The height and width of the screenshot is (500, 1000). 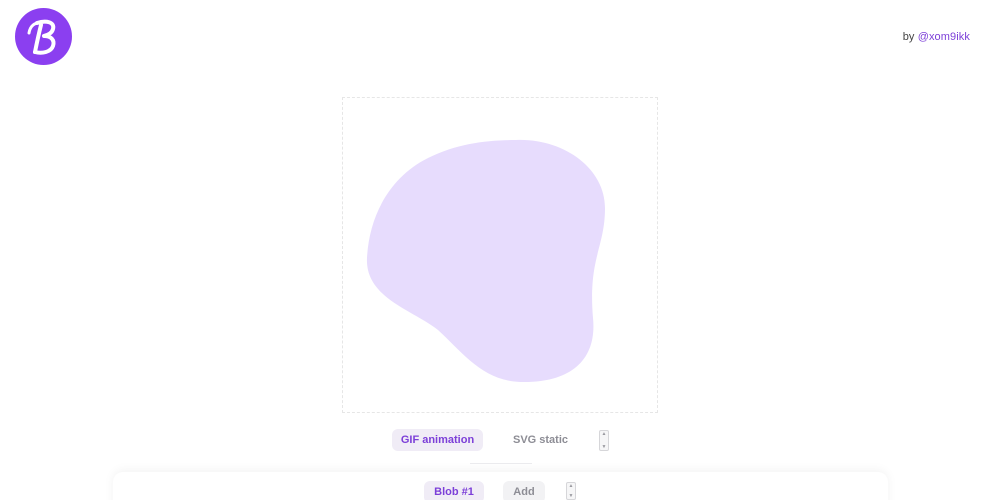 What do you see at coordinates (500, 486) in the screenshot?
I see `blob-panel` at bounding box center [500, 486].